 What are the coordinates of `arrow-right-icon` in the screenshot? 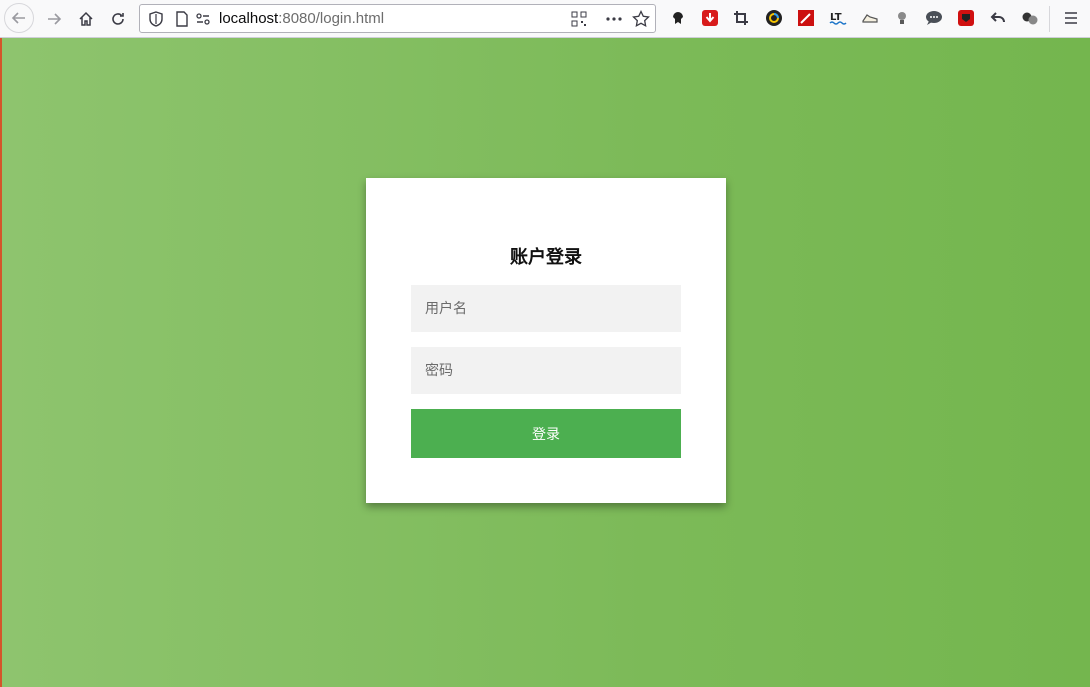 It's located at (55, 19).